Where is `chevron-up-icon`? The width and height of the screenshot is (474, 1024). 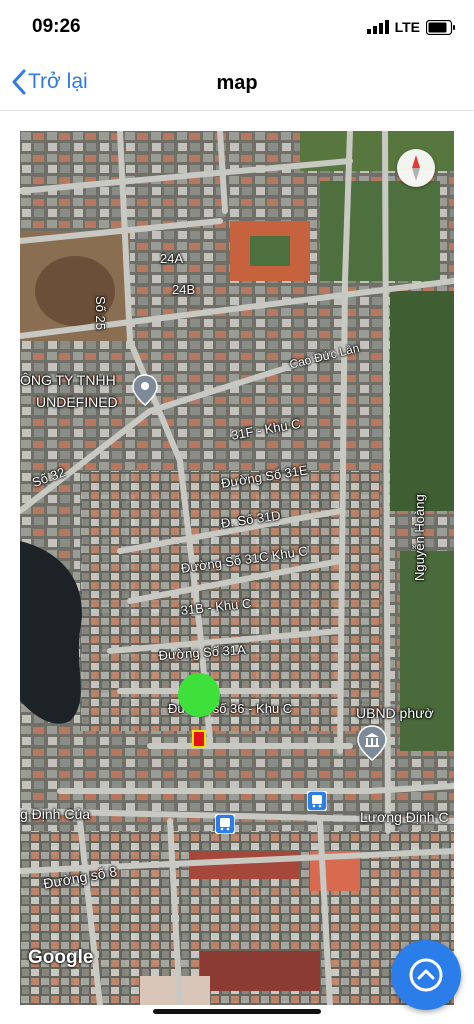 chevron-up-icon is located at coordinates (426, 975).